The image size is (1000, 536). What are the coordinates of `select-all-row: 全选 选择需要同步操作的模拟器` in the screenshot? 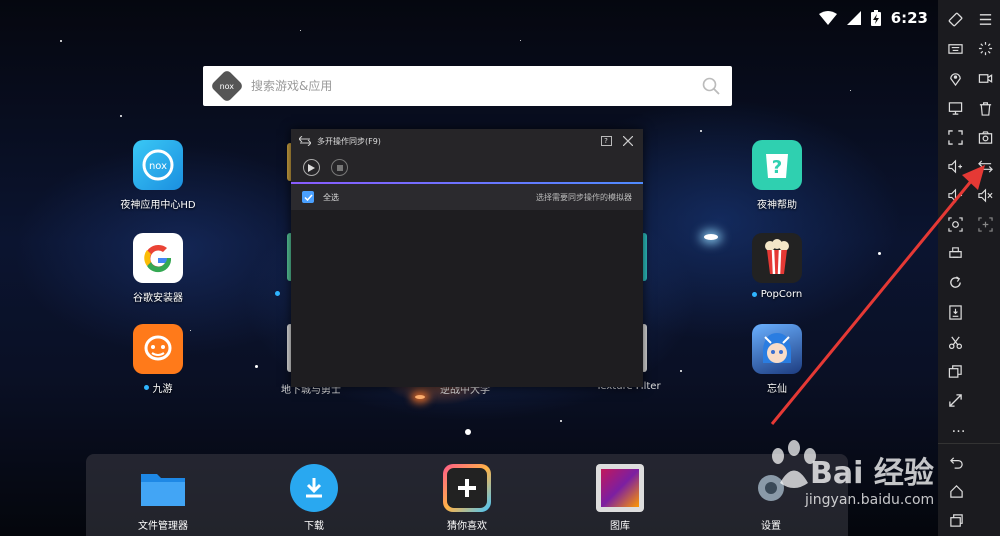 It's located at (467, 197).